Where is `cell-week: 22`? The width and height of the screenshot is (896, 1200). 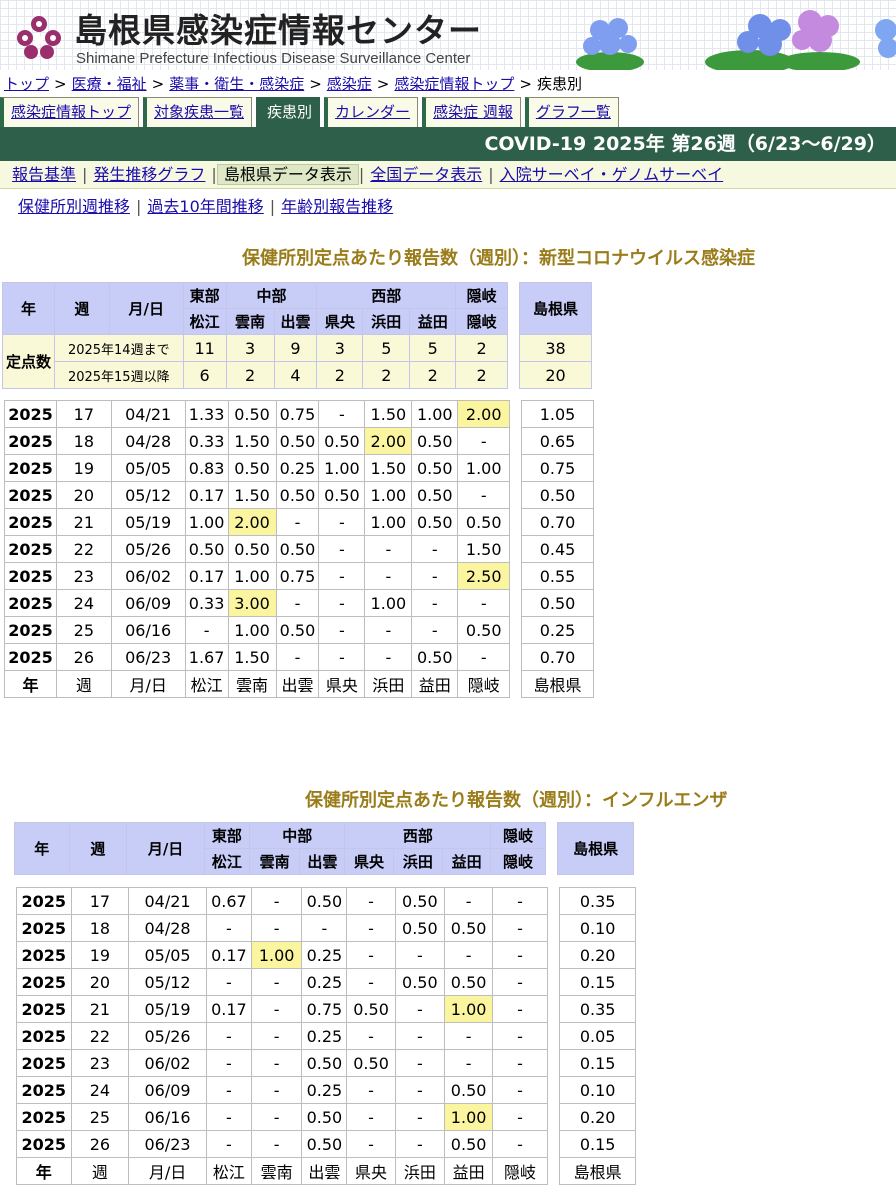
cell-week: 22 is located at coordinates (83, 549).